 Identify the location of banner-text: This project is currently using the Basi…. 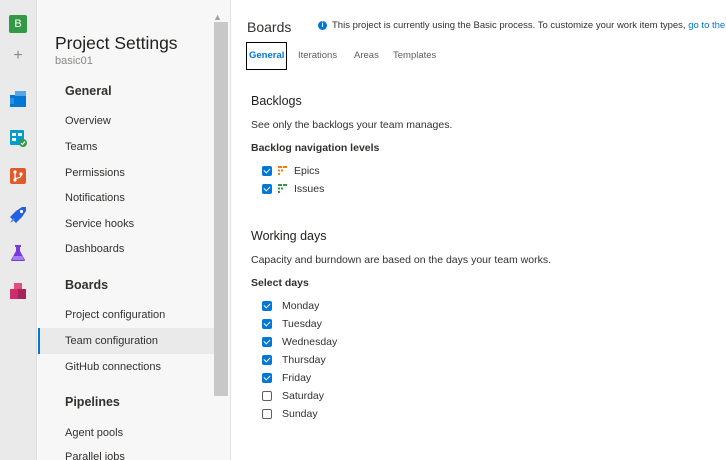
(510, 25).